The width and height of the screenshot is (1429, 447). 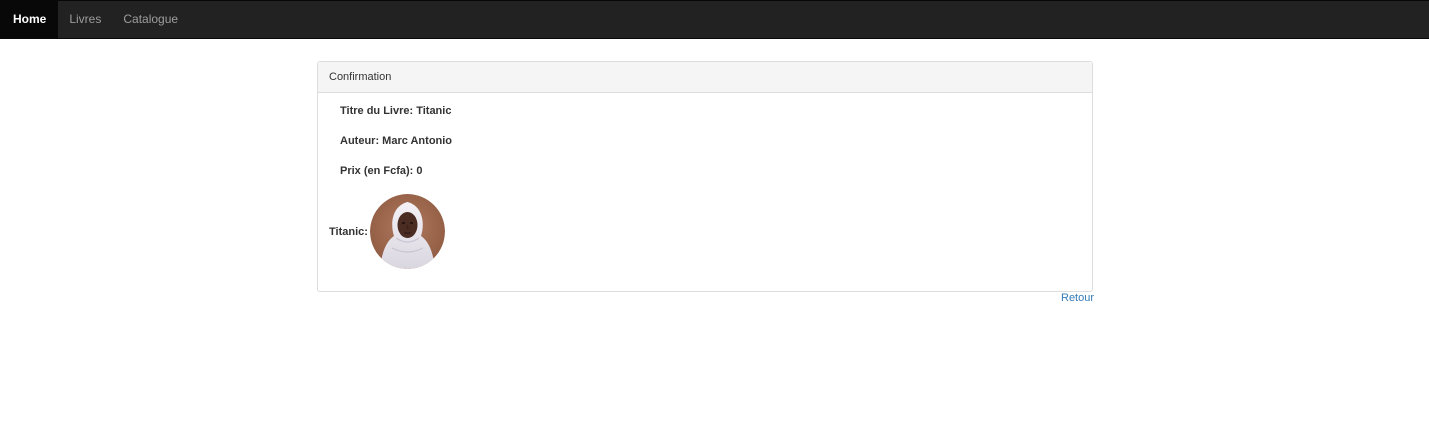 What do you see at coordinates (396, 111) in the screenshot?
I see `book-title-field: Titre du Livre: Titanic` at bounding box center [396, 111].